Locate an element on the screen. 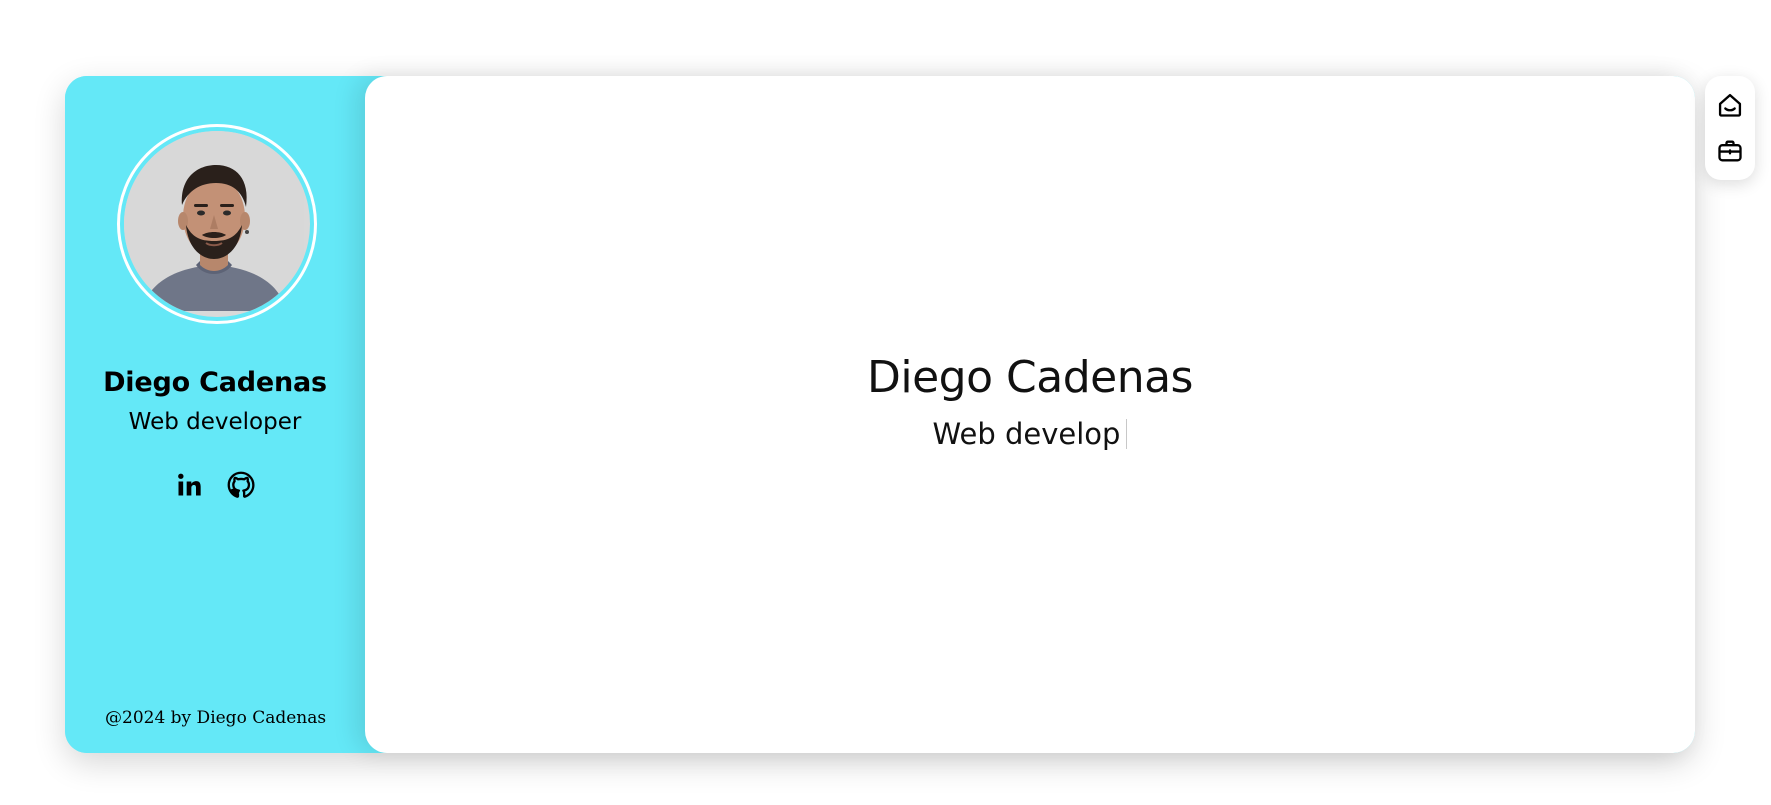 The image size is (1771, 805). github-link is located at coordinates (241, 485).